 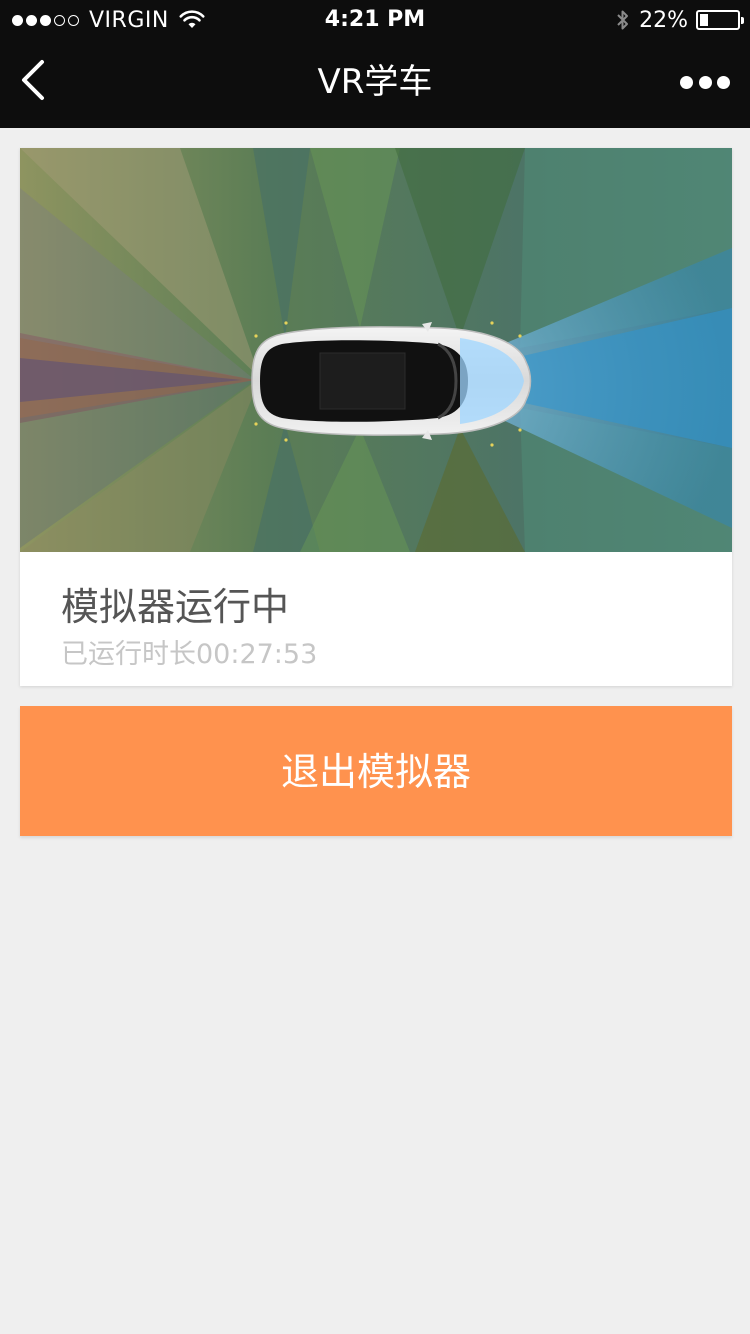 What do you see at coordinates (720, 20) in the screenshot?
I see `battery-icon` at bounding box center [720, 20].